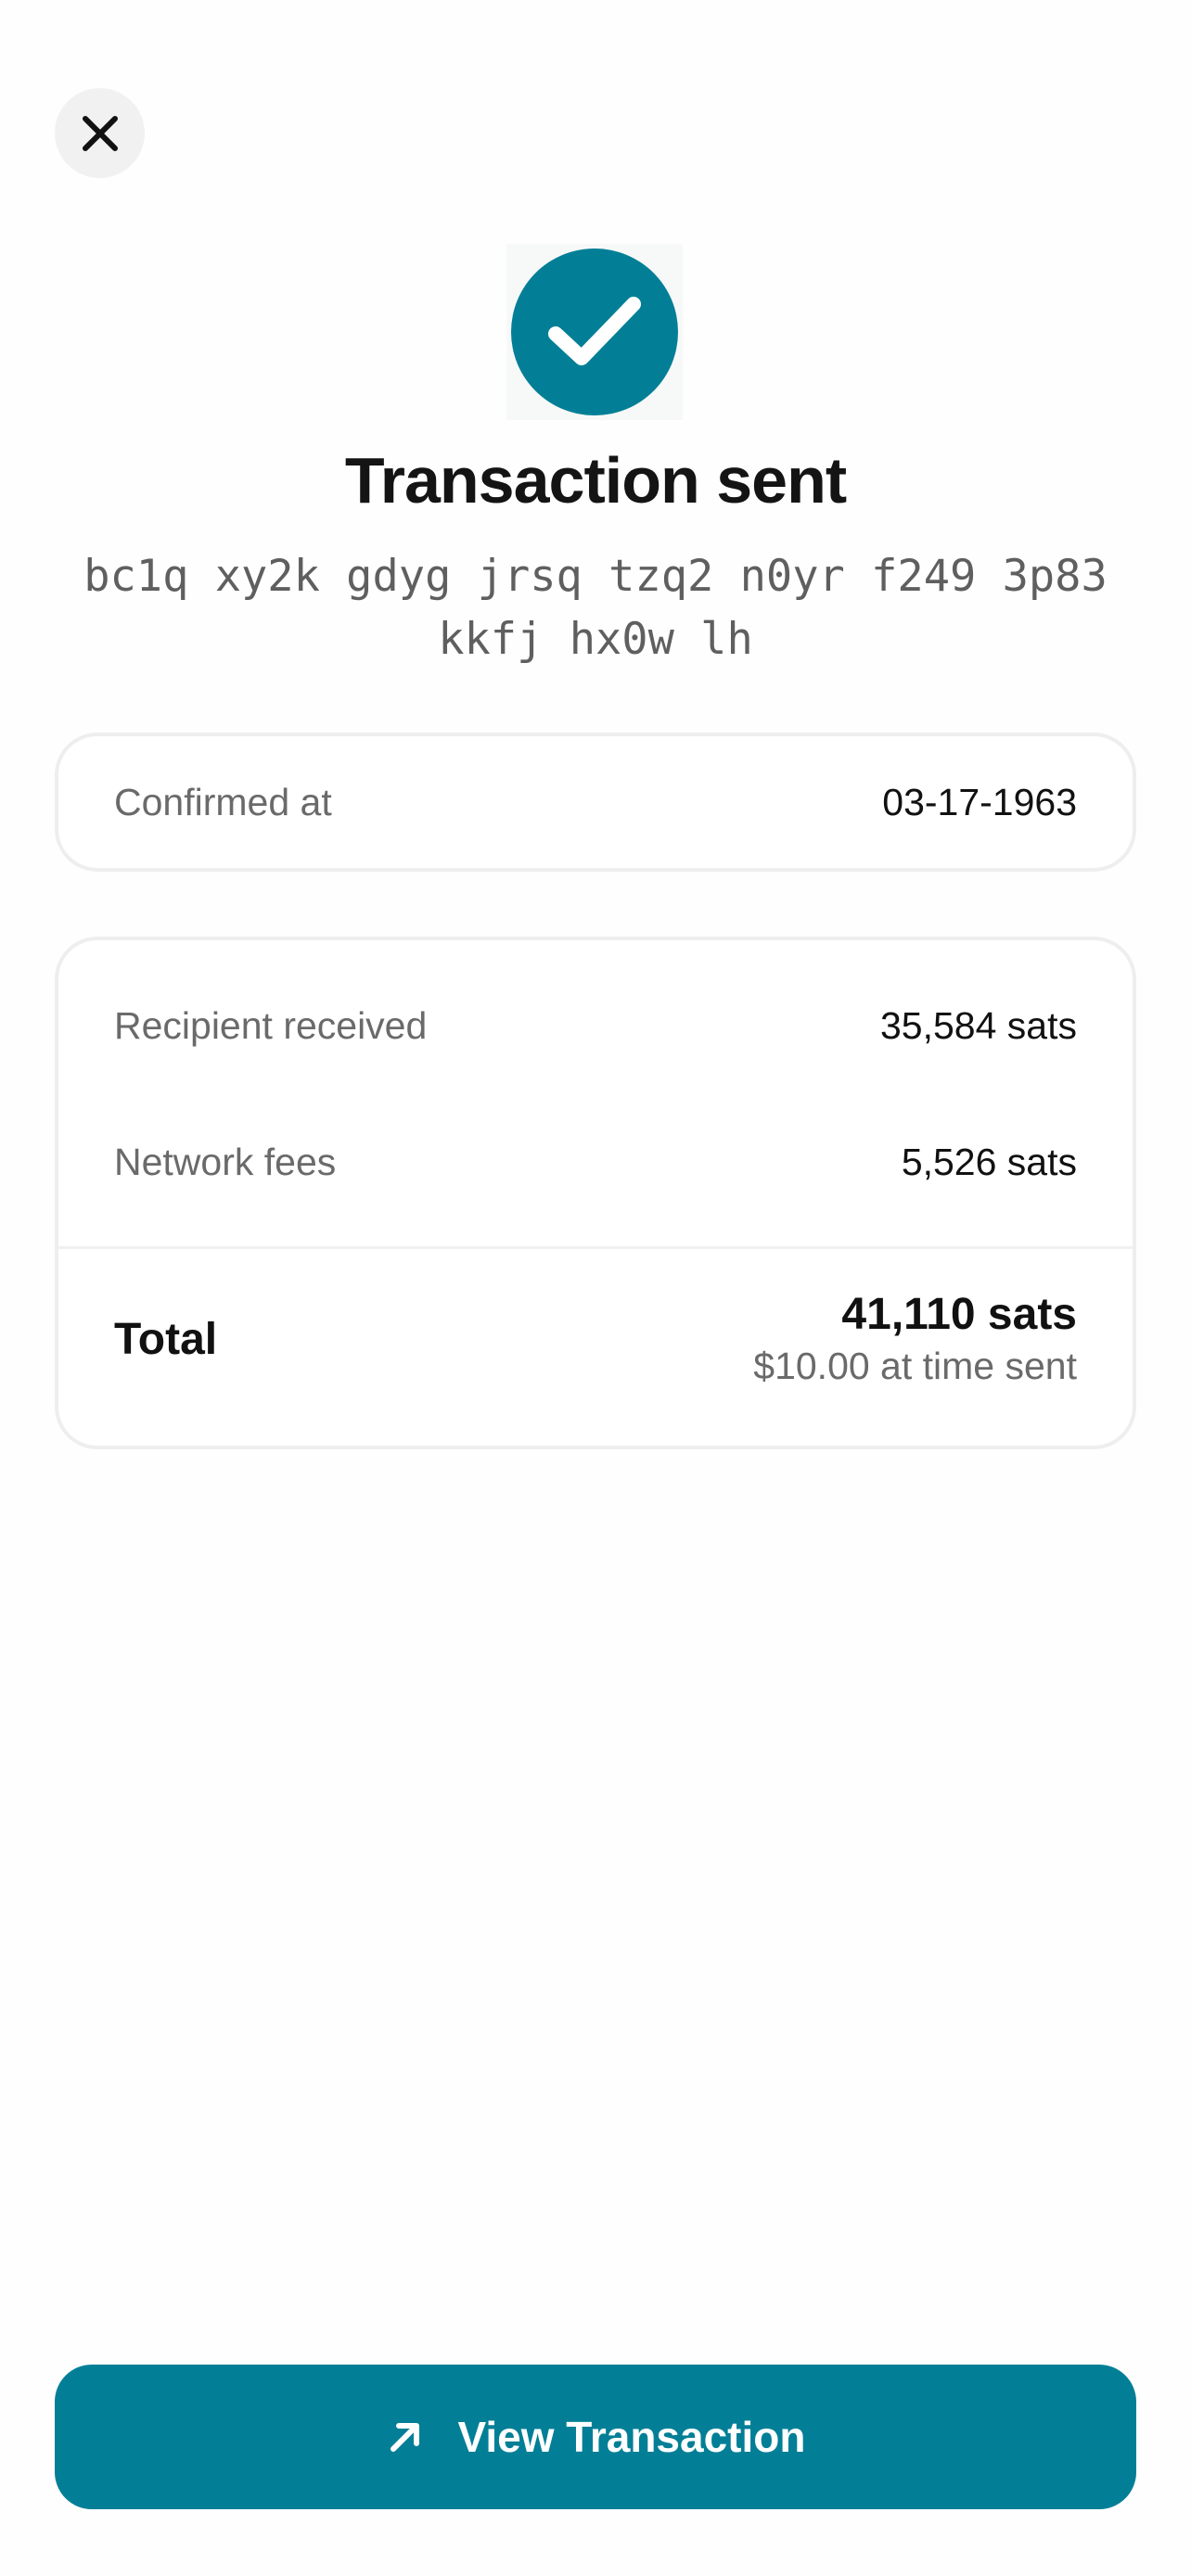 This screenshot has height=2576, width=1191. What do you see at coordinates (405, 2436) in the screenshot?
I see `arrow-up-right-icon` at bounding box center [405, 2436].